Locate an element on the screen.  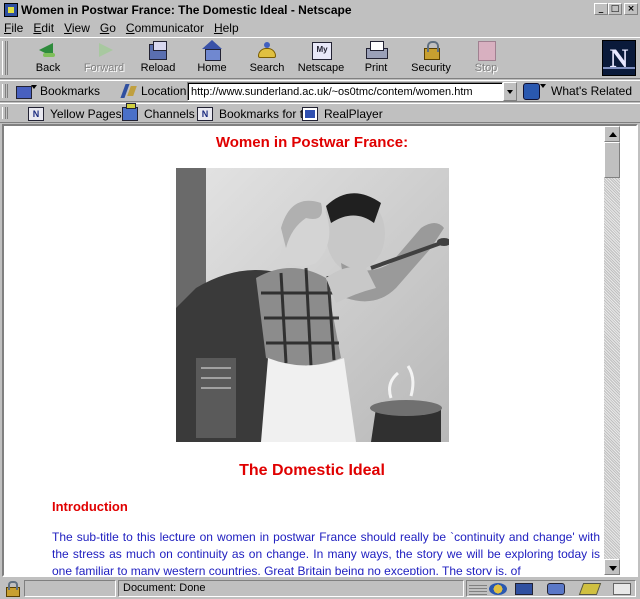
back-arrow-icon is located at coordinates (48, 50).